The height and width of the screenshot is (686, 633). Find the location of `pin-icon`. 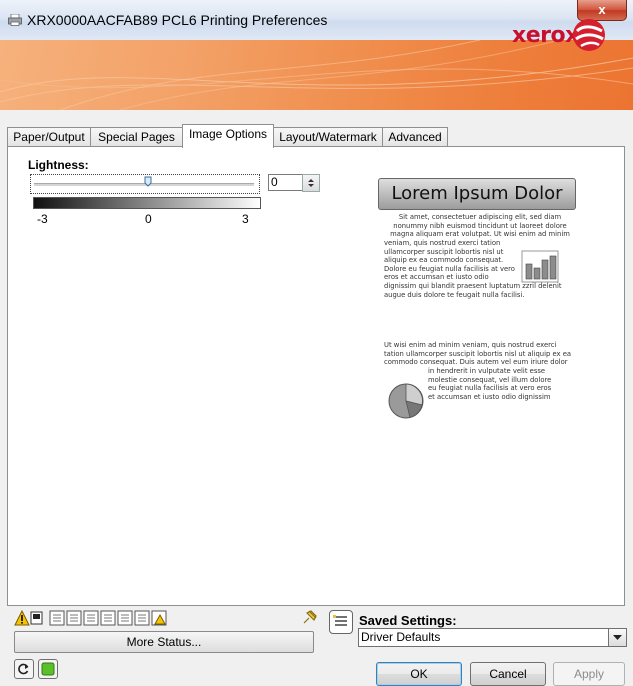

pin-icon is located at coordinates (310, 617).